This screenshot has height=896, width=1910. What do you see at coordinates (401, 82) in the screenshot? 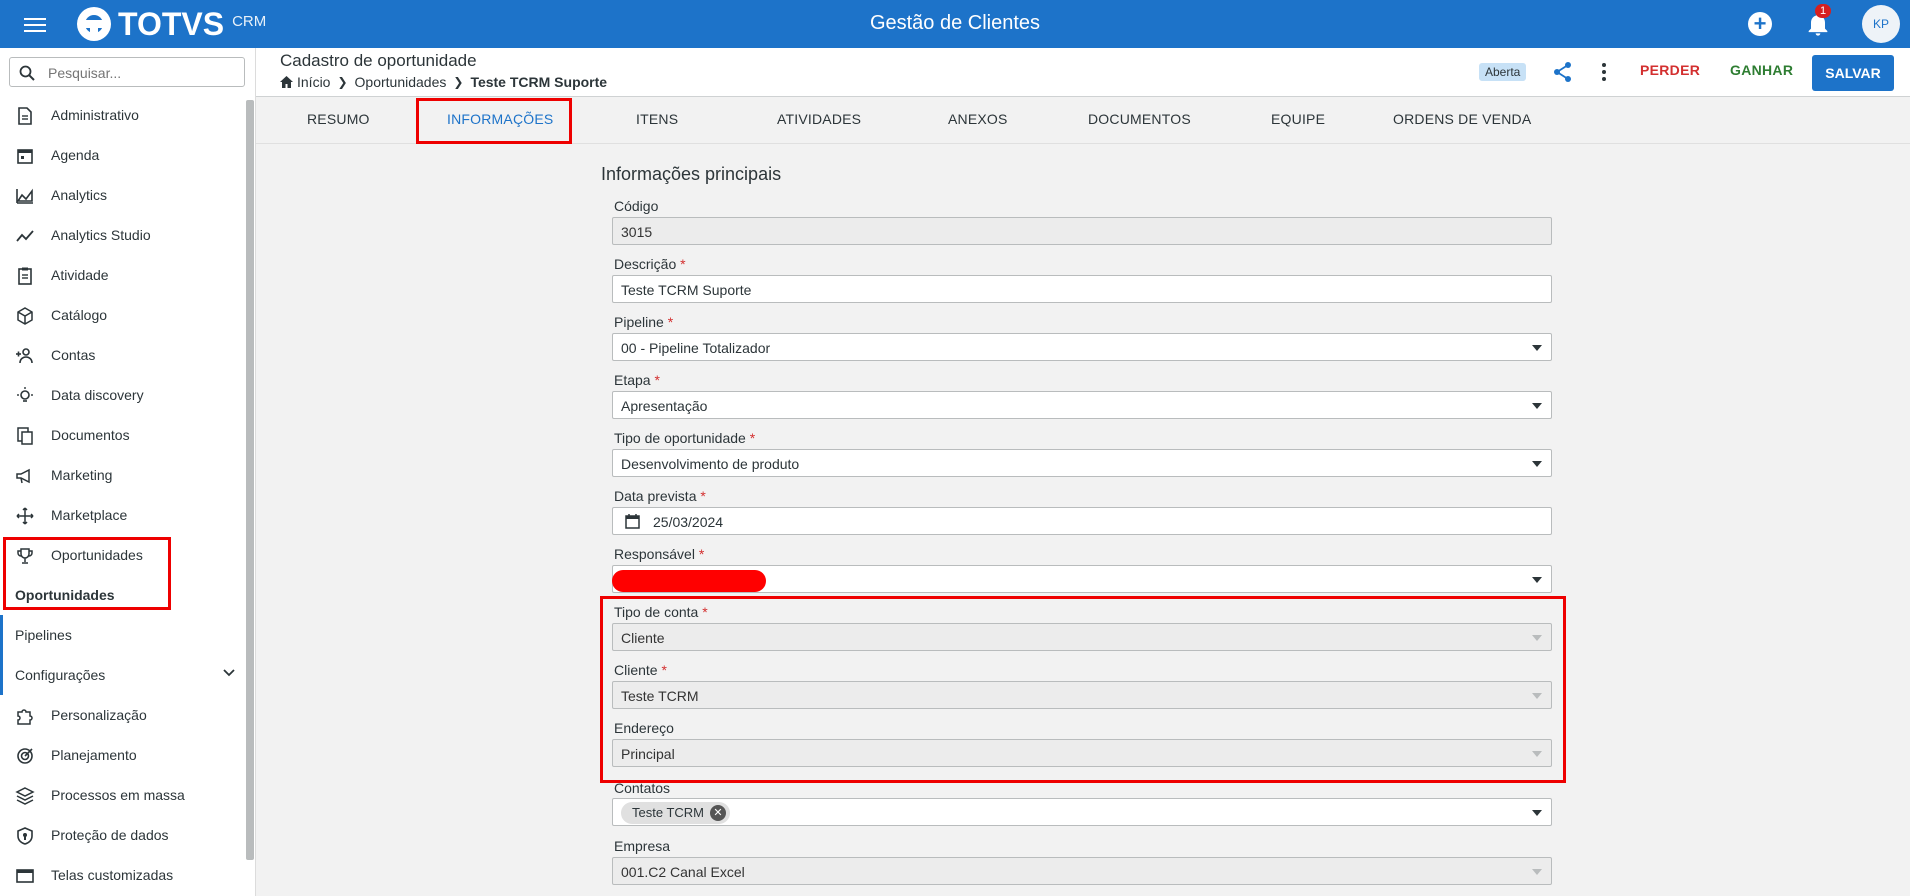
I see `breadcrumb-oportunidades: Oportunidades` at bounding box center [401, 82].